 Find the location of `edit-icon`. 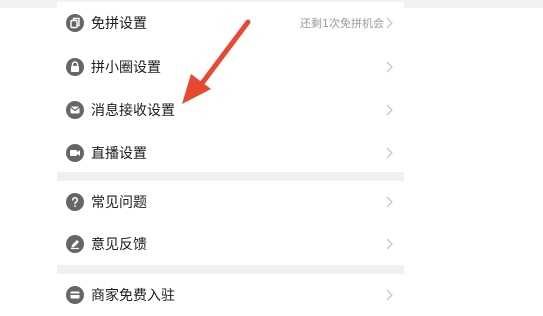

edit-icon is located at coordinates (75, 244).